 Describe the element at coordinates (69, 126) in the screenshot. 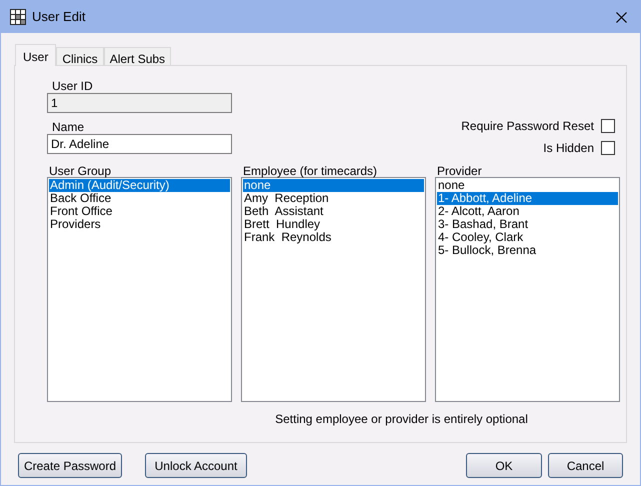

I see `field-label: Name` at that location.